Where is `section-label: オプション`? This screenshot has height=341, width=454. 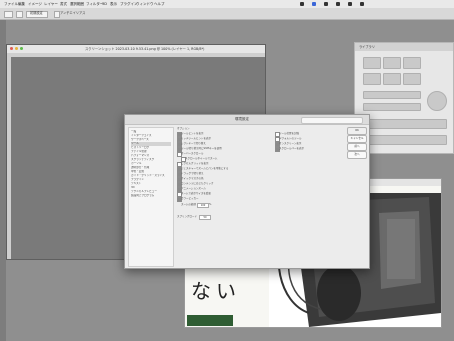
section-label: オプション is located at coordinates (183, 128).